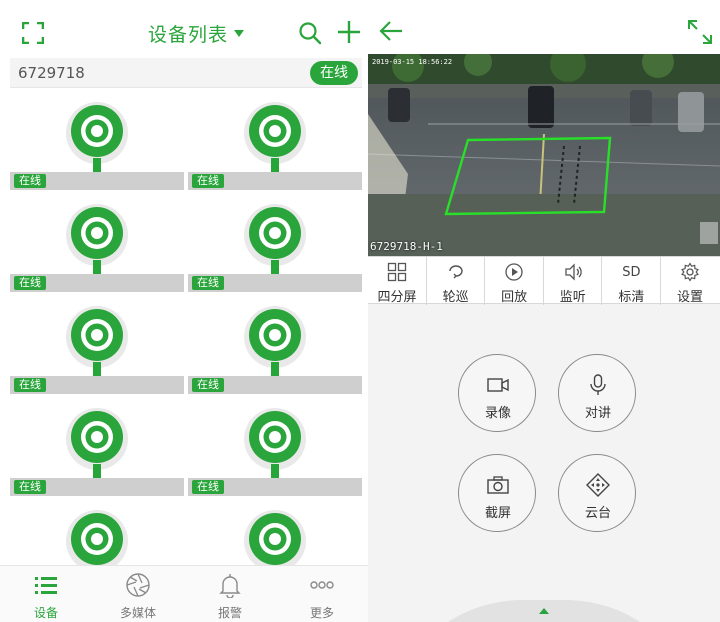 This screenshot has height=622, width=720. Describe the element at coordinates (349, 32) in the screenshot. I see `add-device-icon` at that location.